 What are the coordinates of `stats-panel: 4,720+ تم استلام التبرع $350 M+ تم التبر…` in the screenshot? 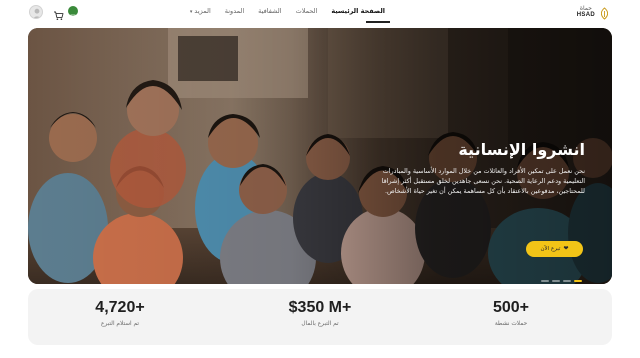 It's located at (320, 317).